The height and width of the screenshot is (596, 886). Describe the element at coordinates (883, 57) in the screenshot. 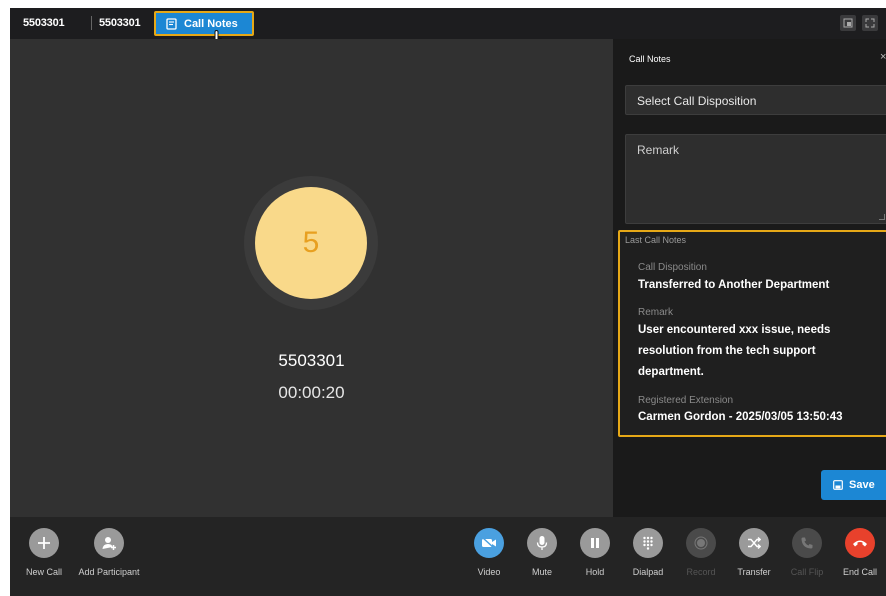

I see `close-icon: ×` at that location.